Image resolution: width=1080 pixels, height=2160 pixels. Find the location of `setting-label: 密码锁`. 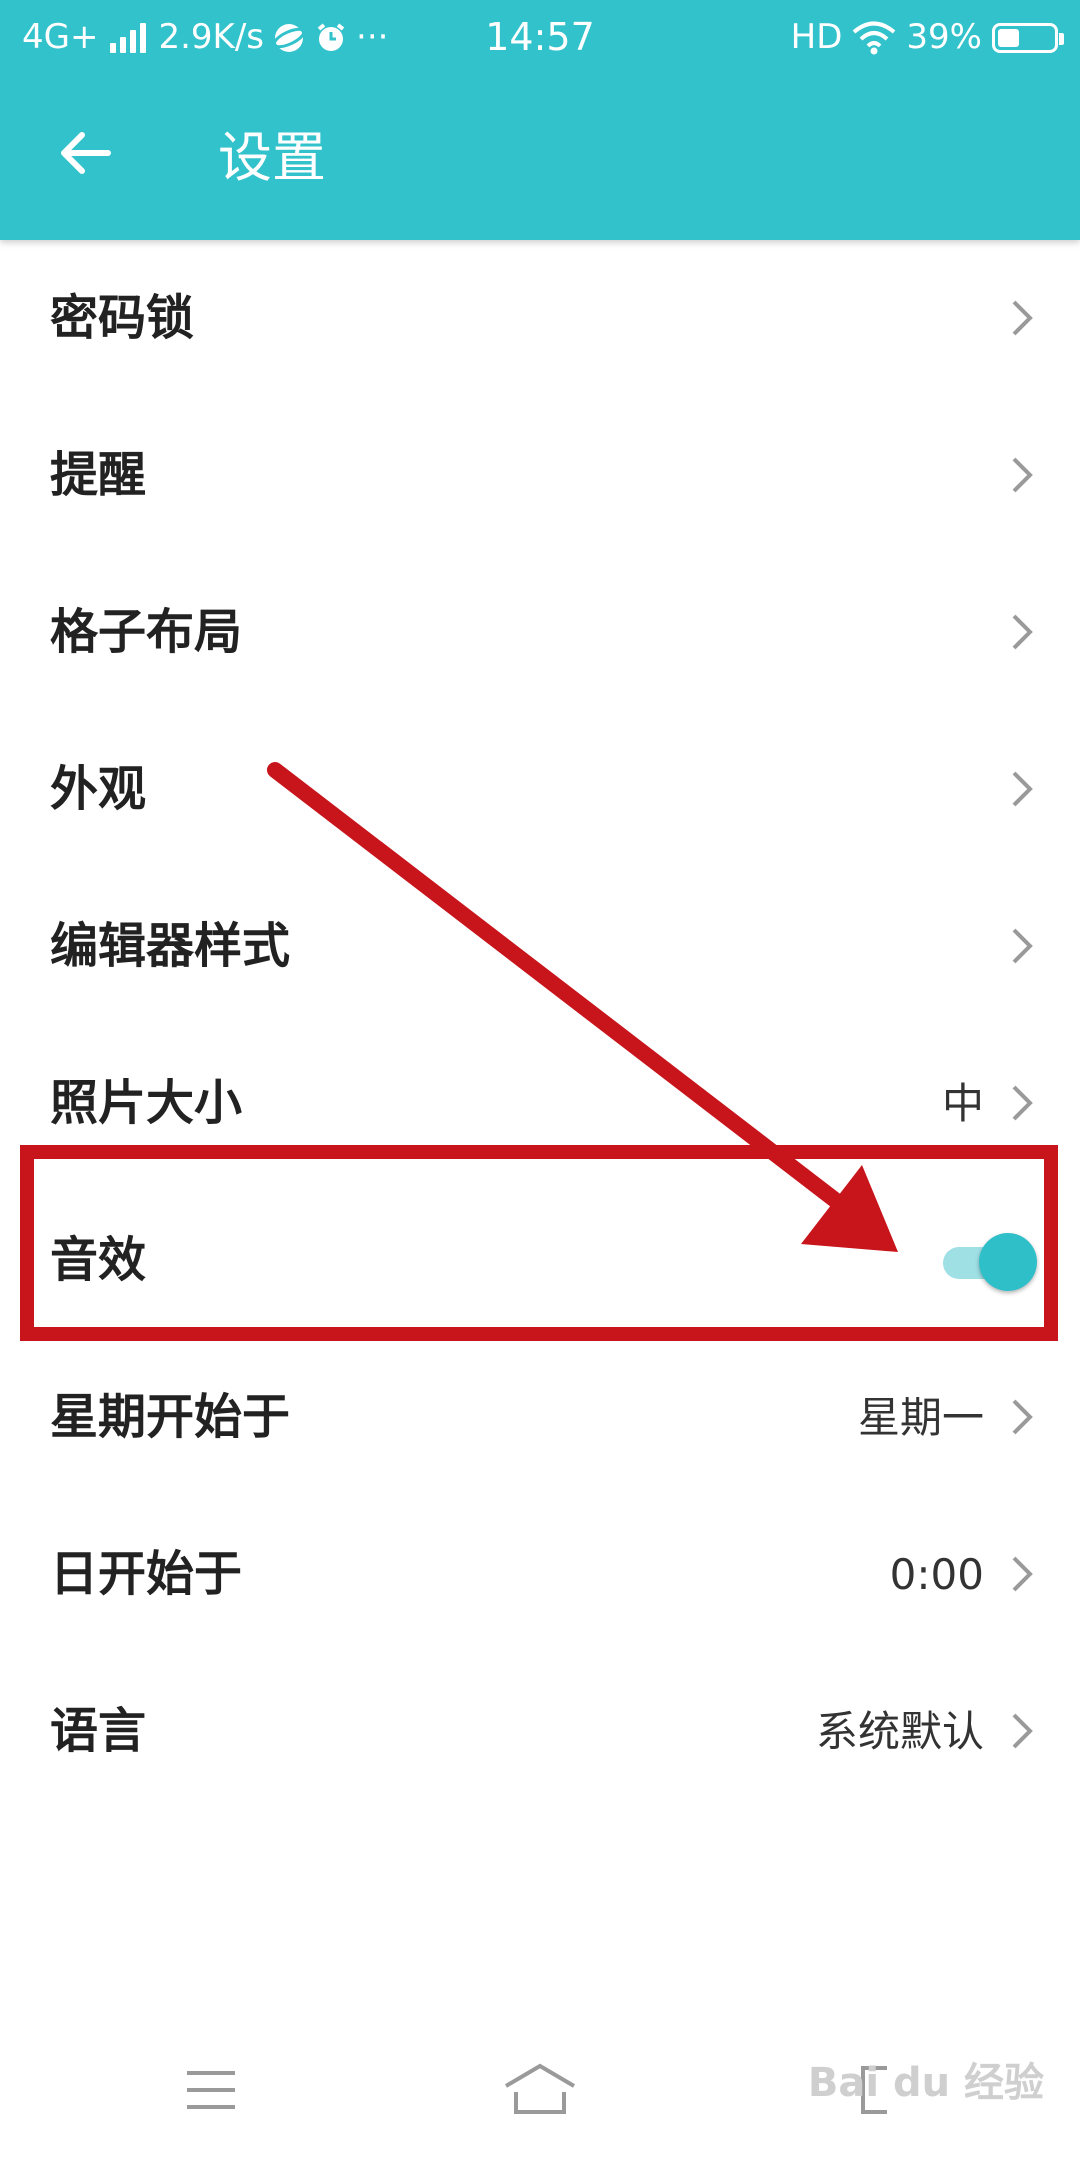

setting-label: 密码锁 is located at coordinates (122, 318).